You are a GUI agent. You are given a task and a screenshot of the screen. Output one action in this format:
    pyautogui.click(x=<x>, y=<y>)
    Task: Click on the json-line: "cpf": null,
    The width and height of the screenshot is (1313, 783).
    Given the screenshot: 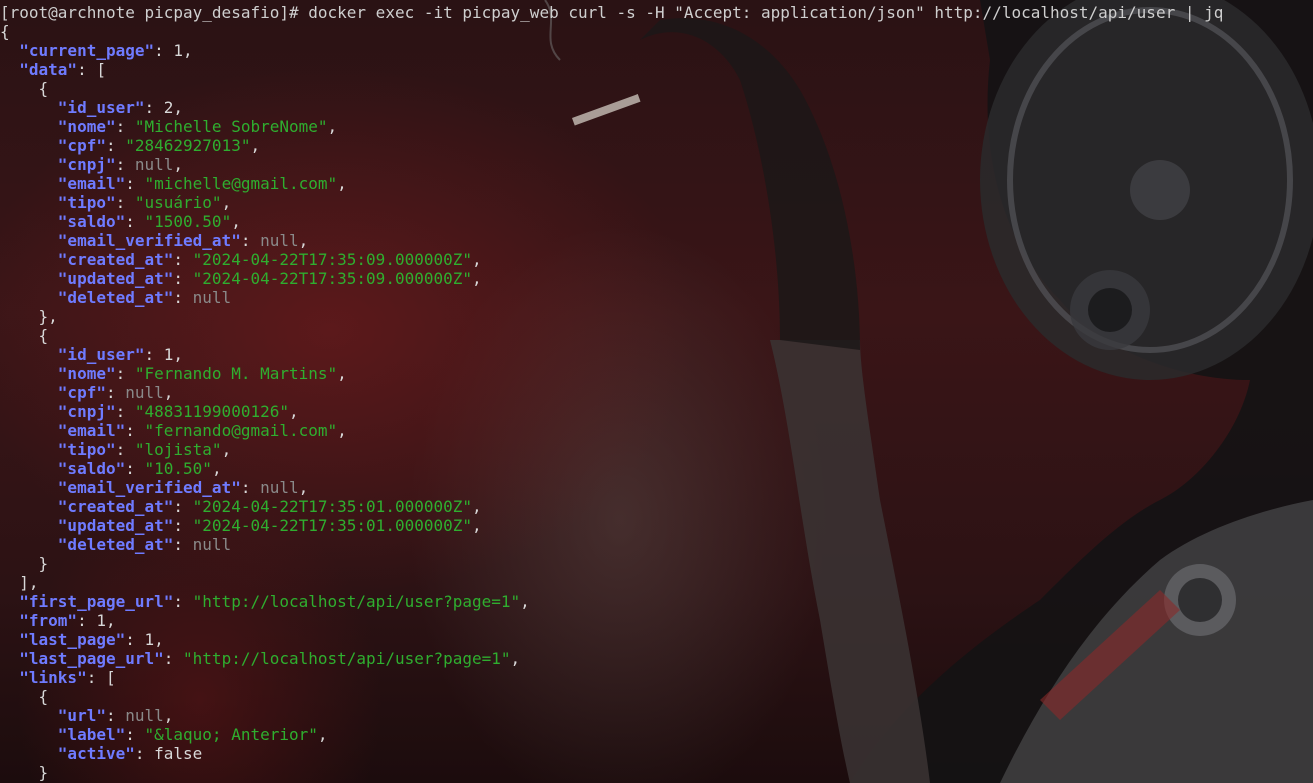 What is the action you would take?
    pyautogui.click(x=87, y=392)
    